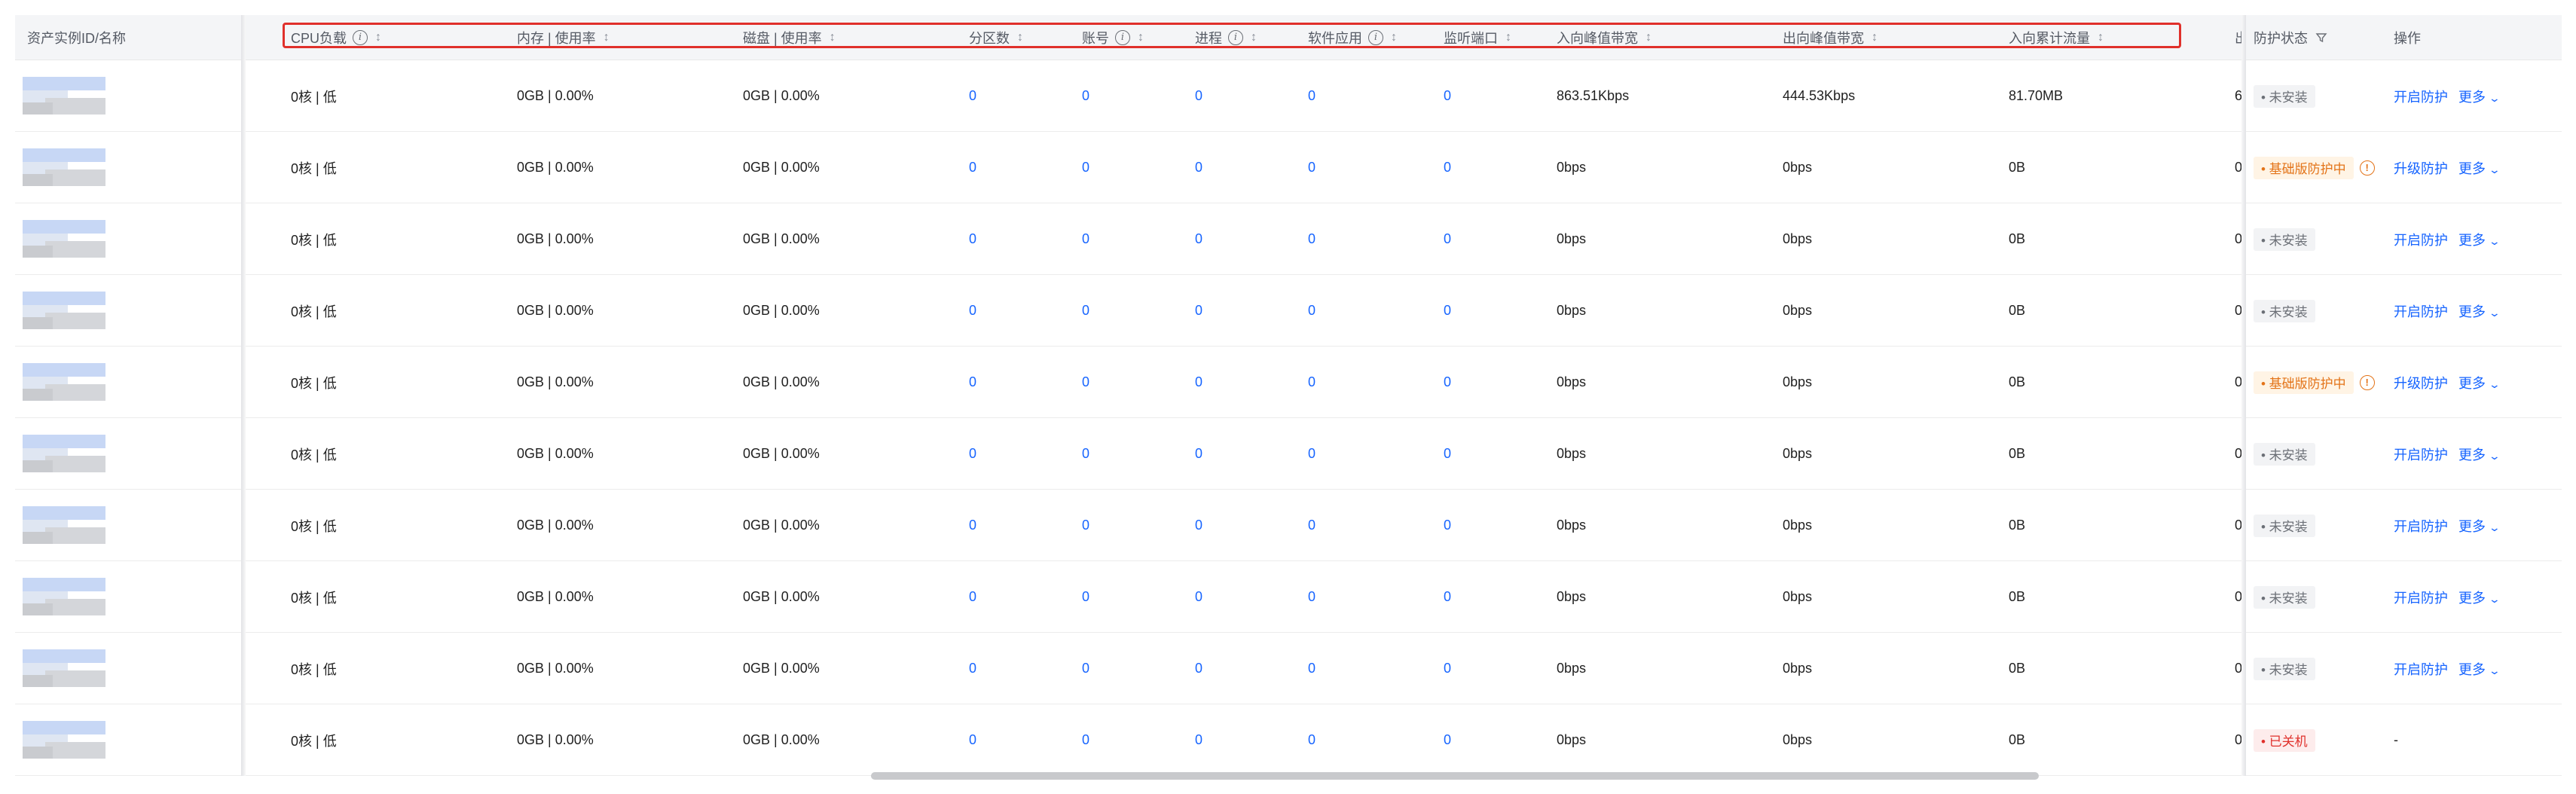  Describe the element at coordinates (336, 37) in the screenshot. I see `col-cpu-header: CPU负载 i ↕` at that location.